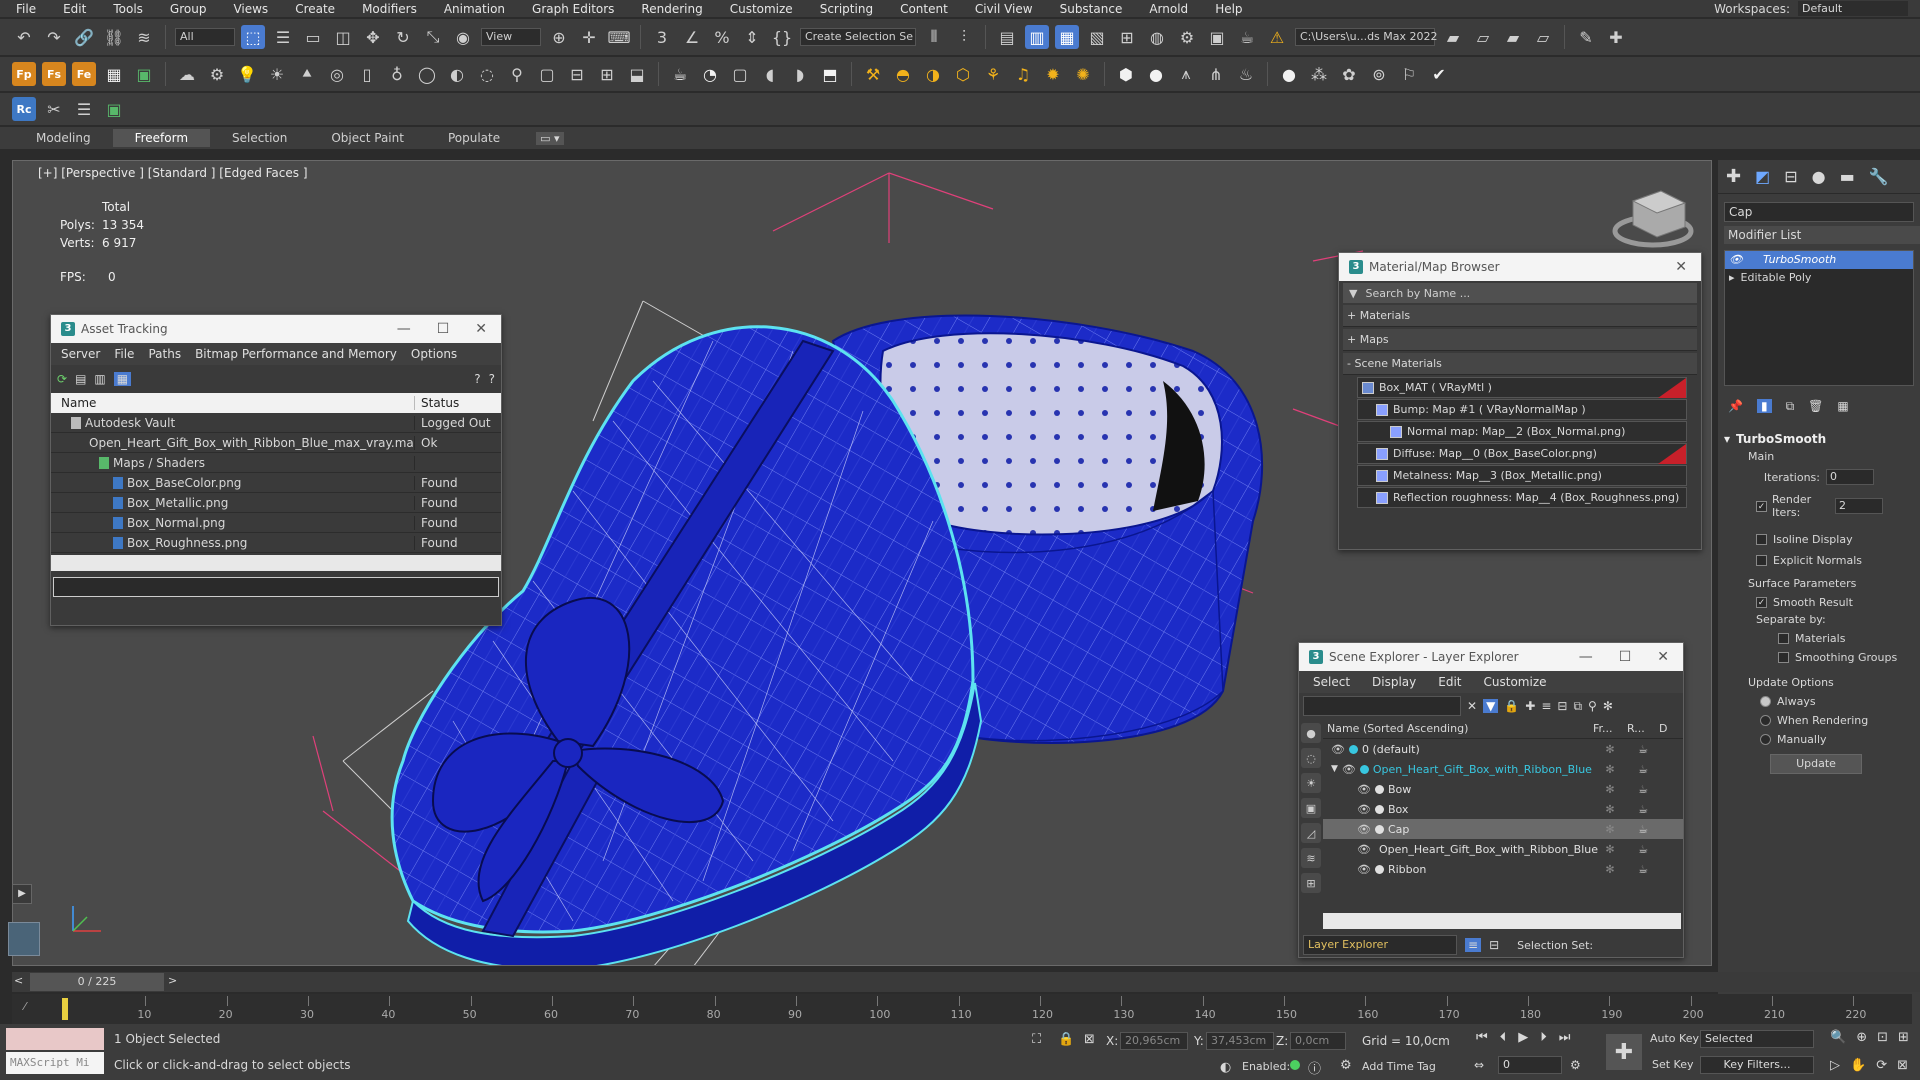  What do you see at coordinates (933, 74) in the screenshot?
I see `moon-icon: ◑` at bounding box center [933, 74].